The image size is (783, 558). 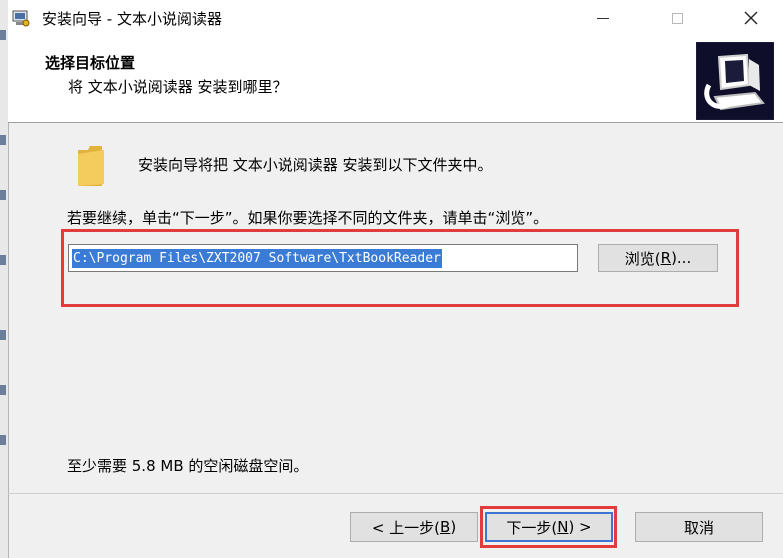 What do you see at coordinates (21, 18) in the screenshot?
I see `installer-icon` at bounding box center [21, 18].